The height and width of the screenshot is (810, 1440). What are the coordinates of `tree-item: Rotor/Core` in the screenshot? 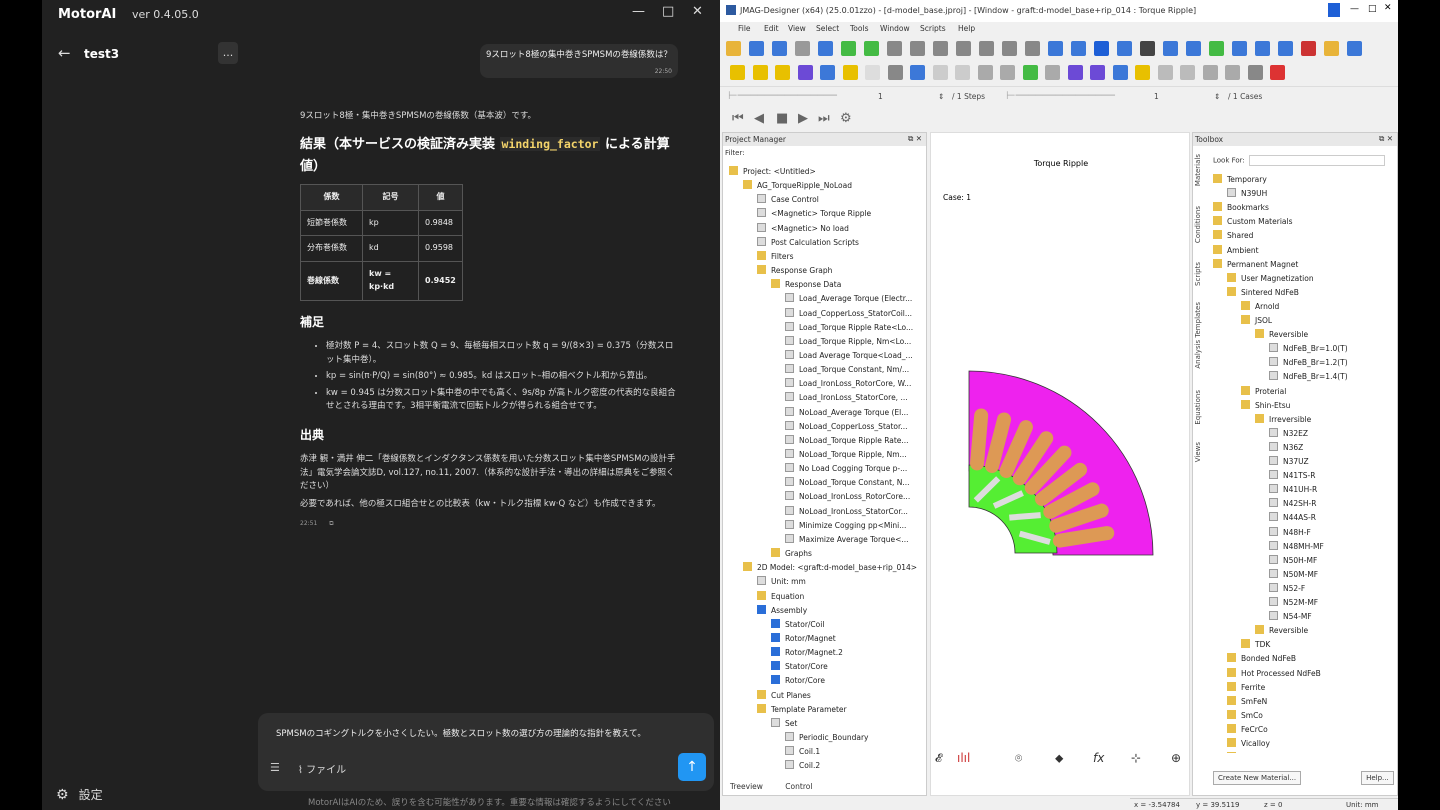 It's located at (798, 681).